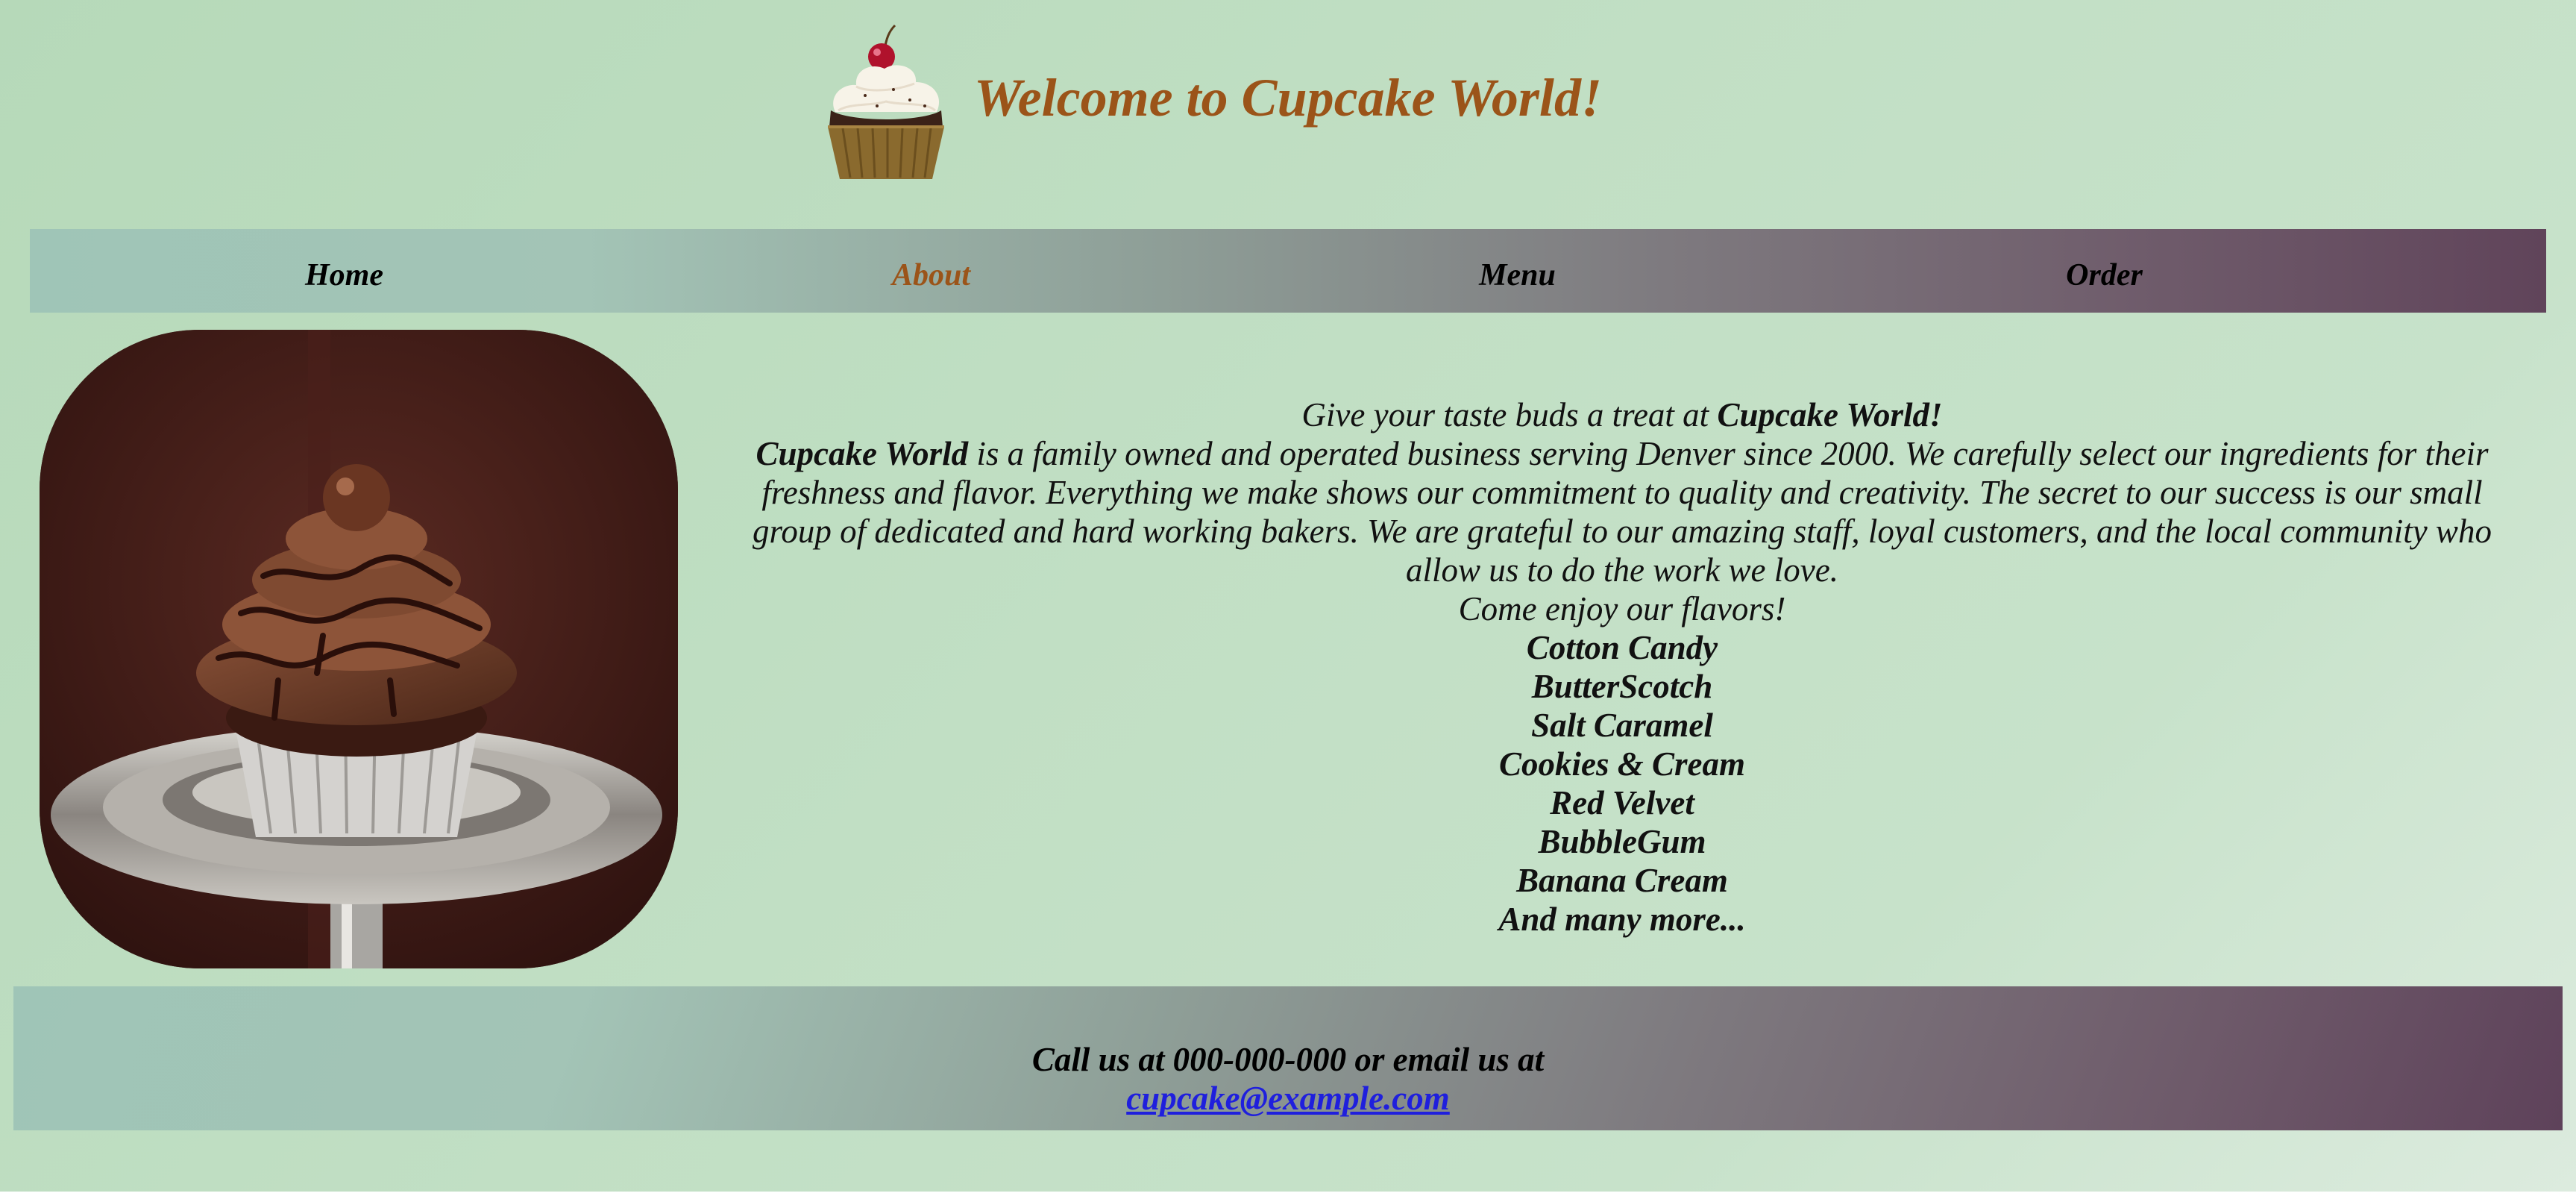  What do you see at coordinates (2105, 271) in the screenshot?
I see `nav-order-link: Order` at bounding box center [2105, 271].